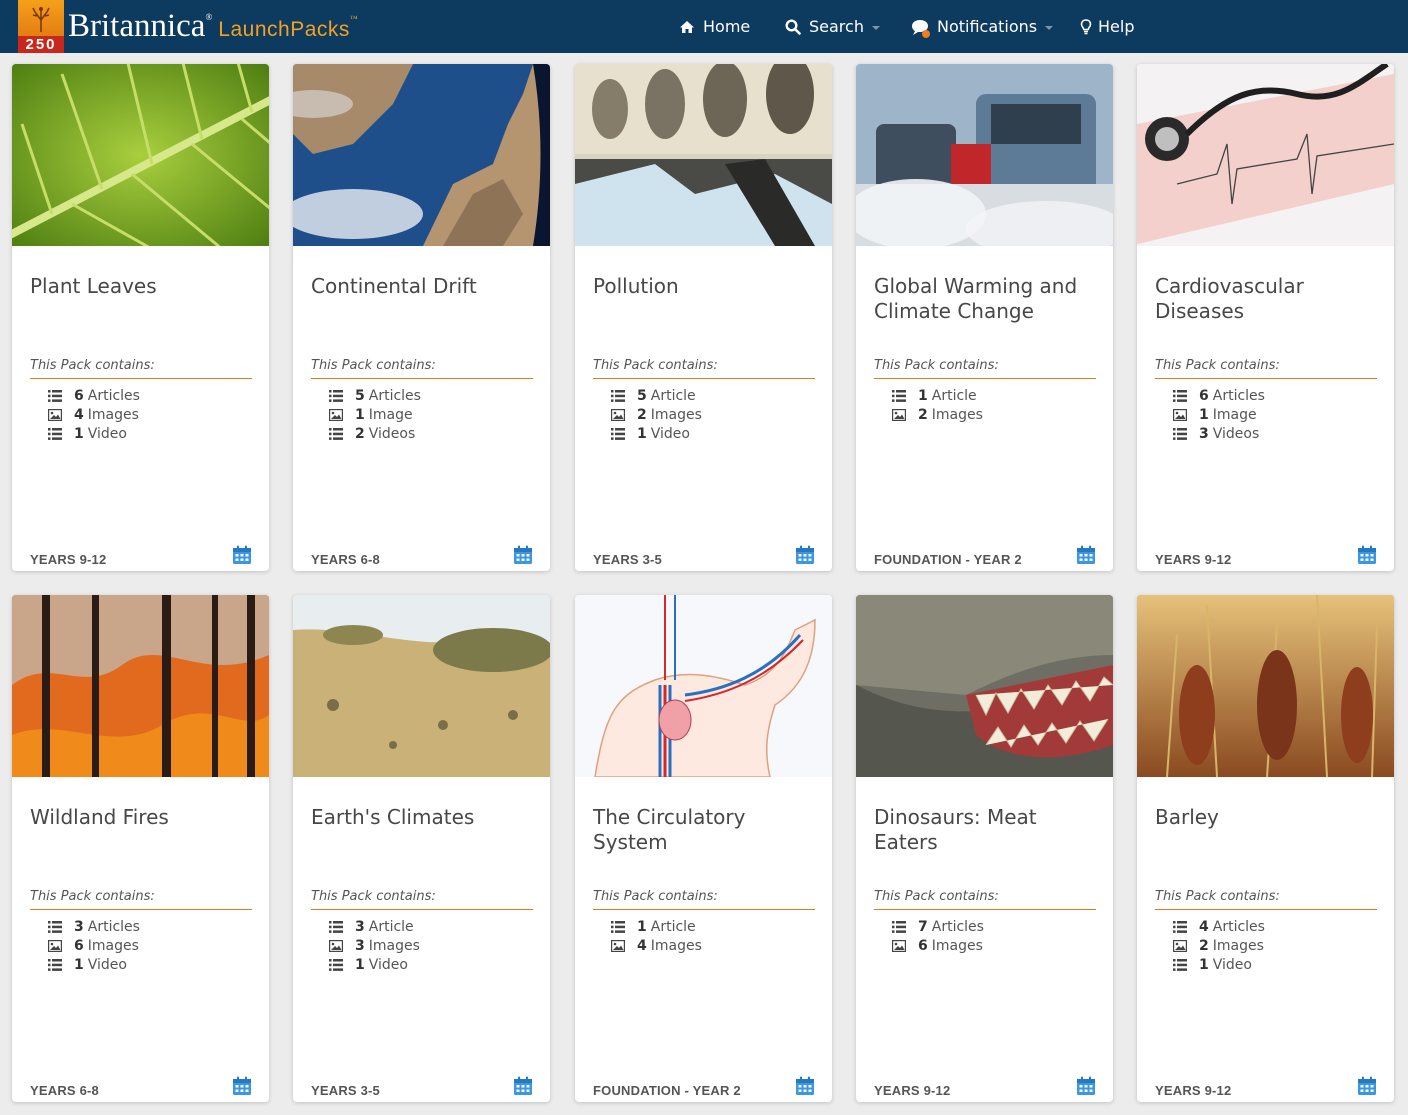 This screenshot has width=1408, height=1115. What do you see at coordinates (140, 155) in the screenshot?
I see `launchpack-thumbnail-green-leaf` at bounding box center [140, 155].